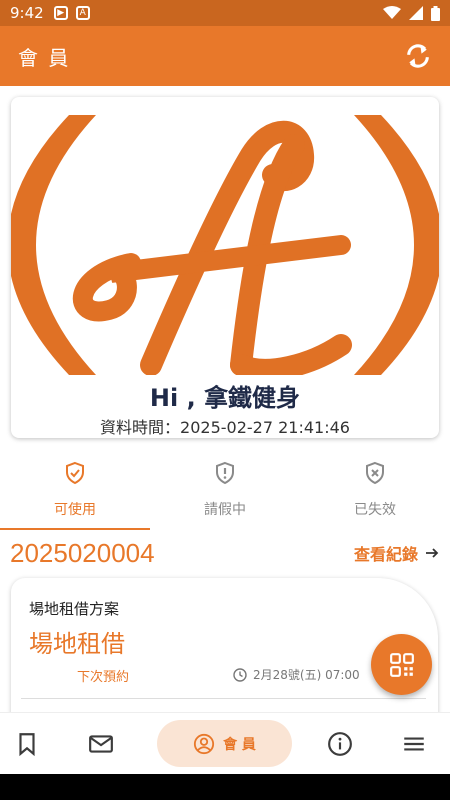  What do you see at coordinates (385, 554) in the screenshot?
I see `view-records-label: 查看紀錄` at bounding box center [385, 554].